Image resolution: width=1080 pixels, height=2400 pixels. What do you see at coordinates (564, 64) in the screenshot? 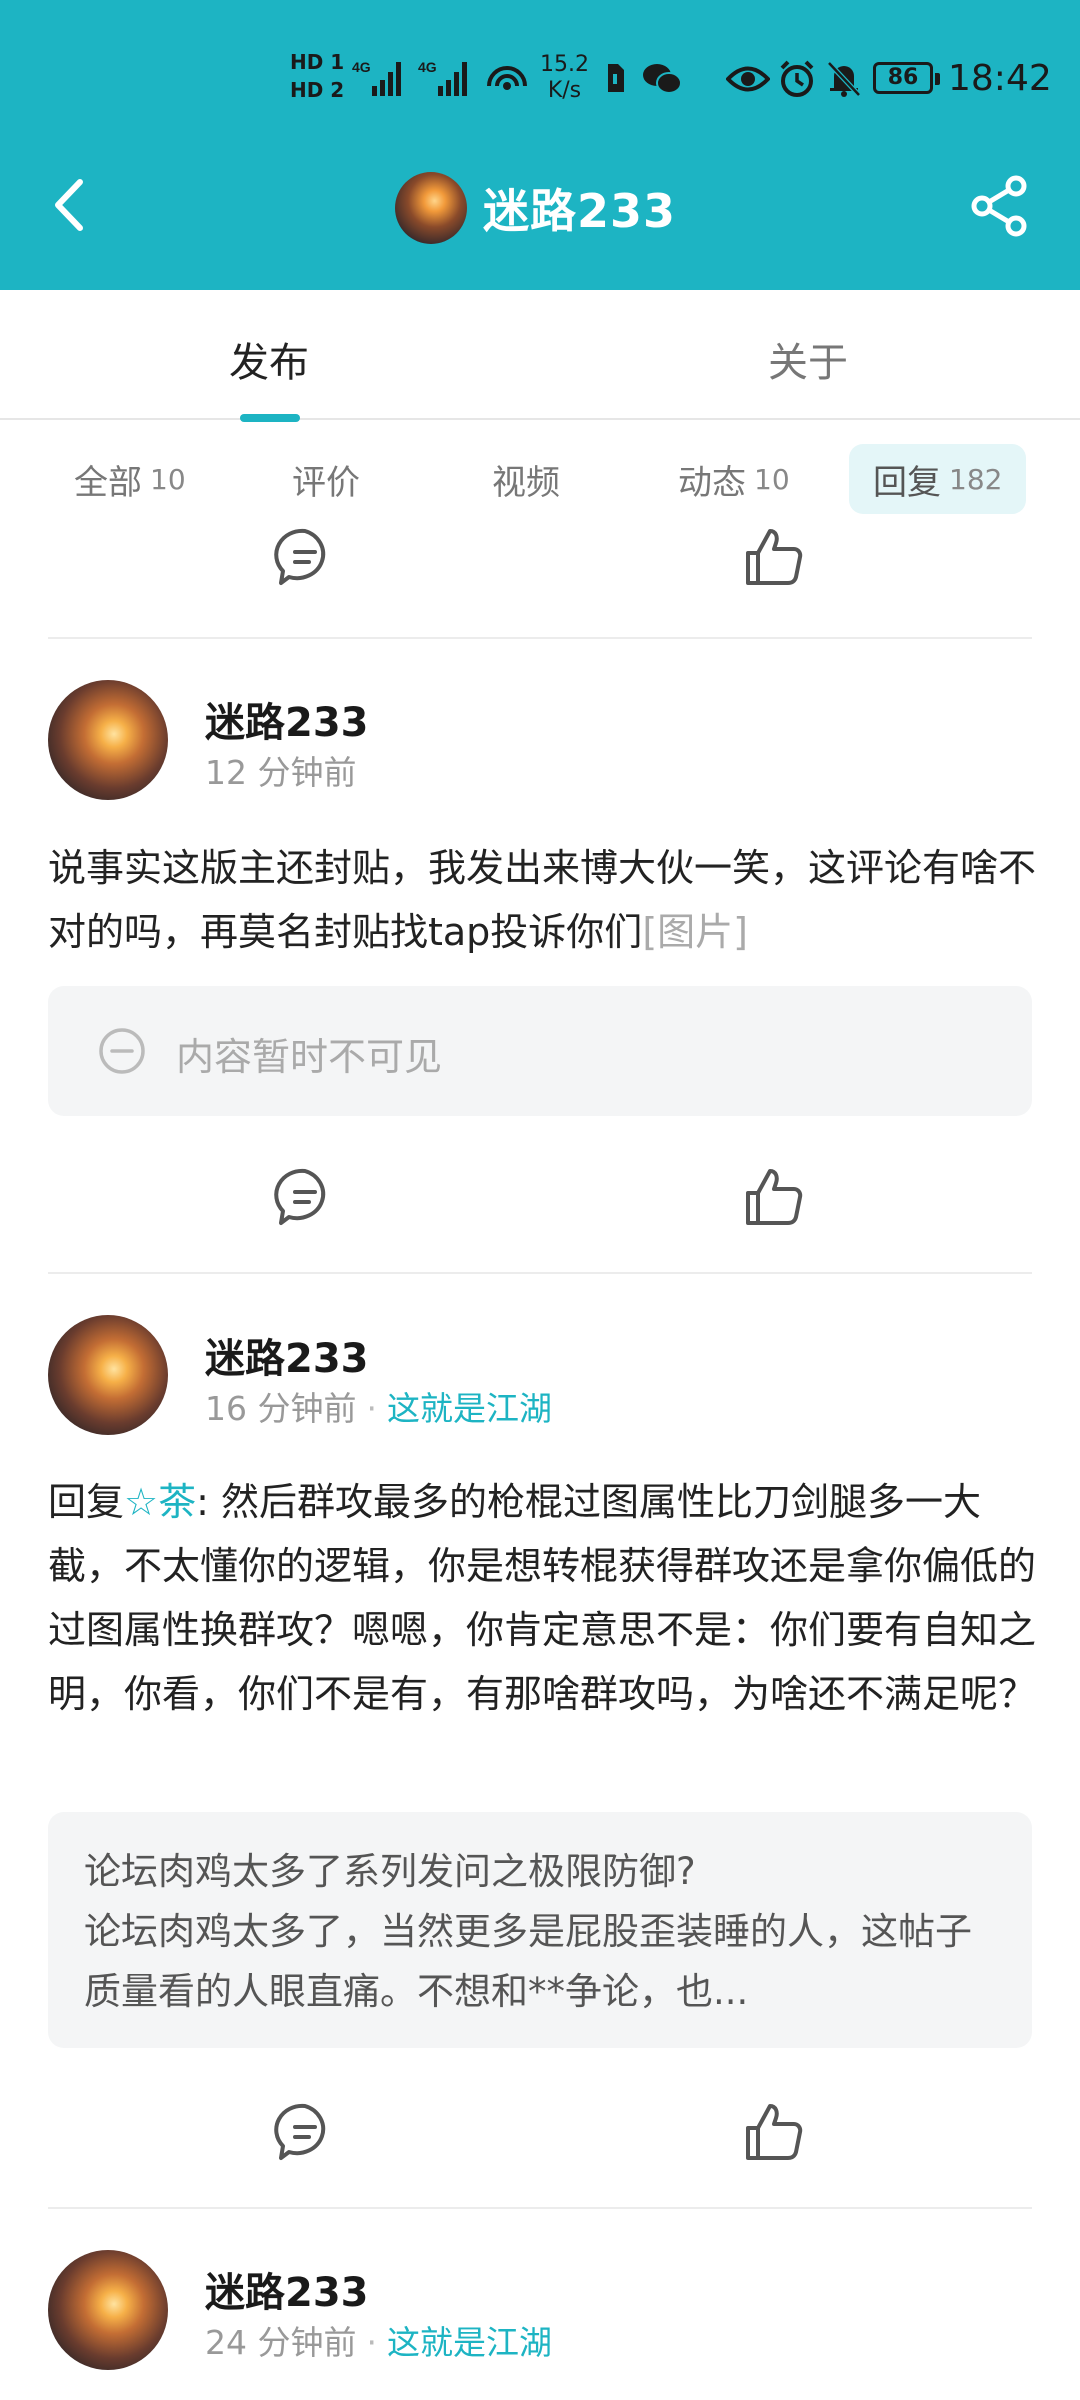
I see `speed-value: 15.2` at bounding box center [564, 64].